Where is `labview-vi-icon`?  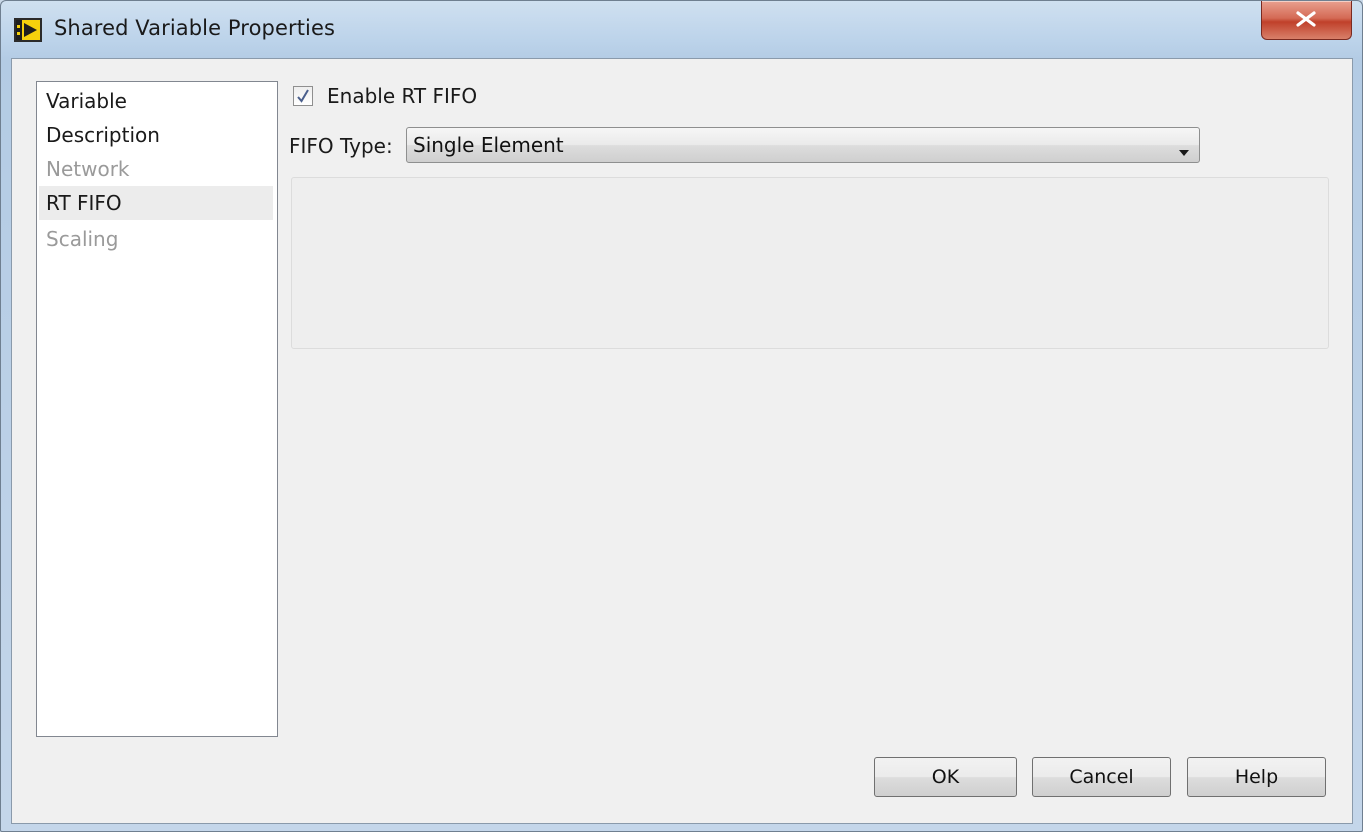 labview-vi-icon is located at coordinates (28, 30).